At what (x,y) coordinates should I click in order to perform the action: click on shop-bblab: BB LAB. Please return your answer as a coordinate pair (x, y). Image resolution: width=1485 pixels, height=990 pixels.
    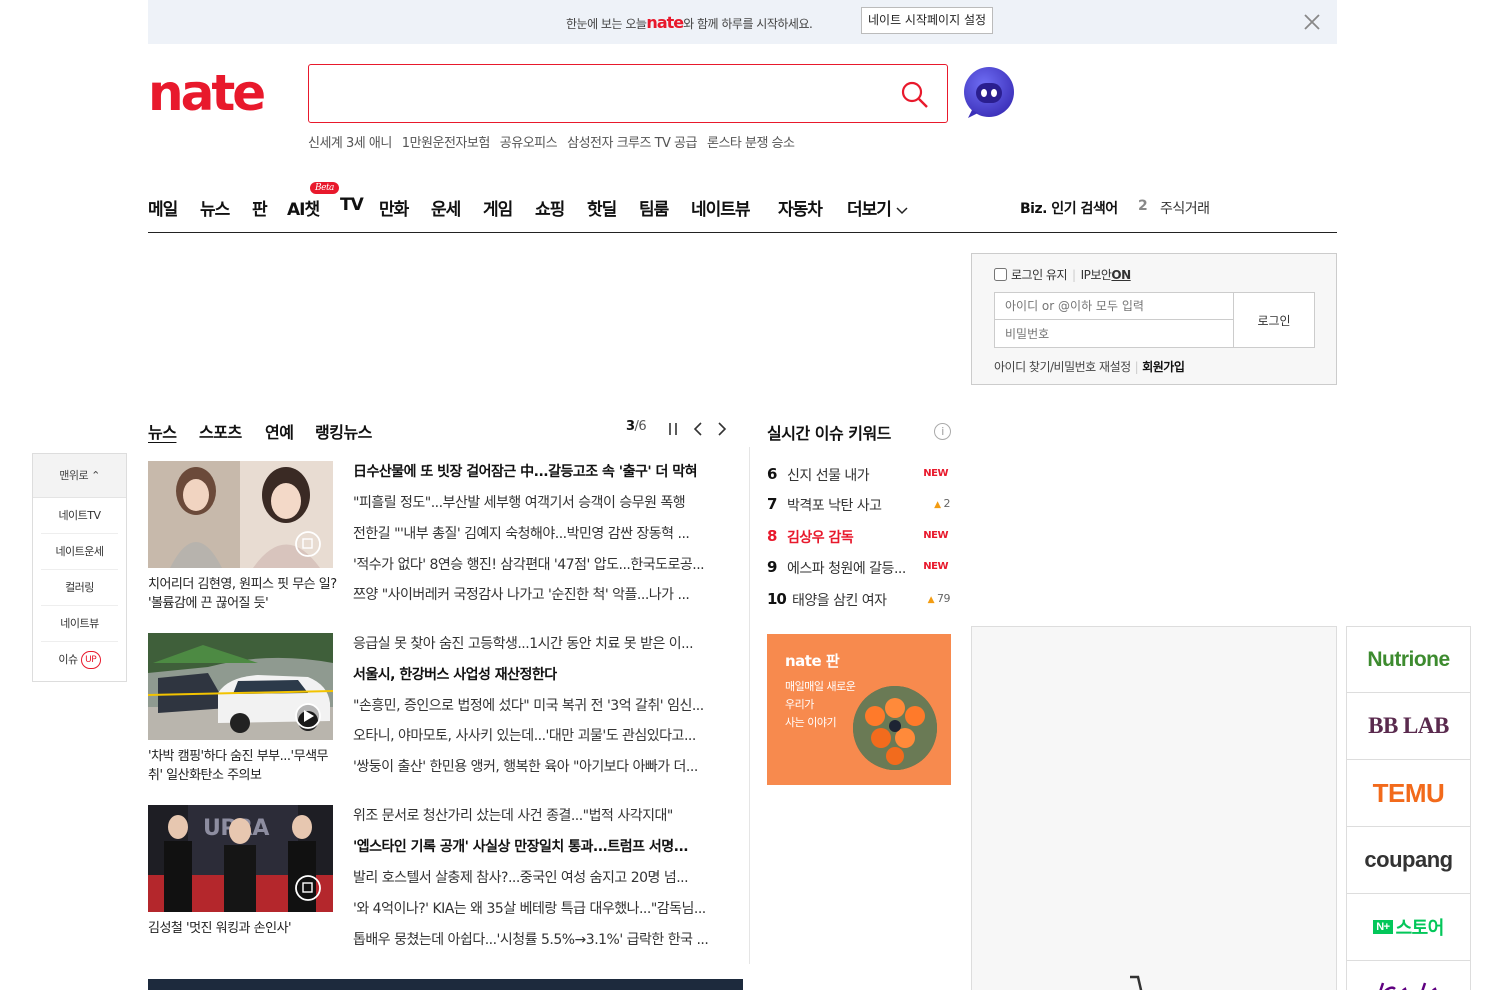
    Looking at the image, I should click on (1408, 726).